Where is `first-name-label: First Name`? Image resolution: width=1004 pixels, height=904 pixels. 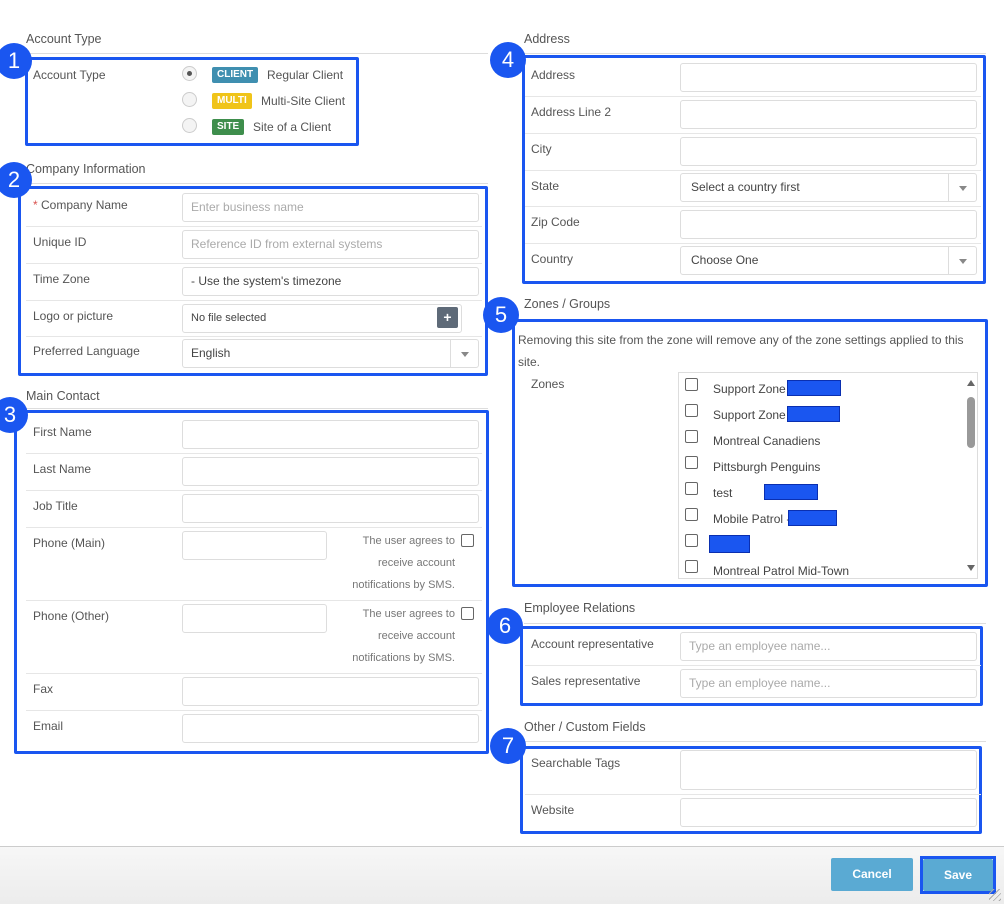 first-name-label: First Name is located at coordinates (62, 432).